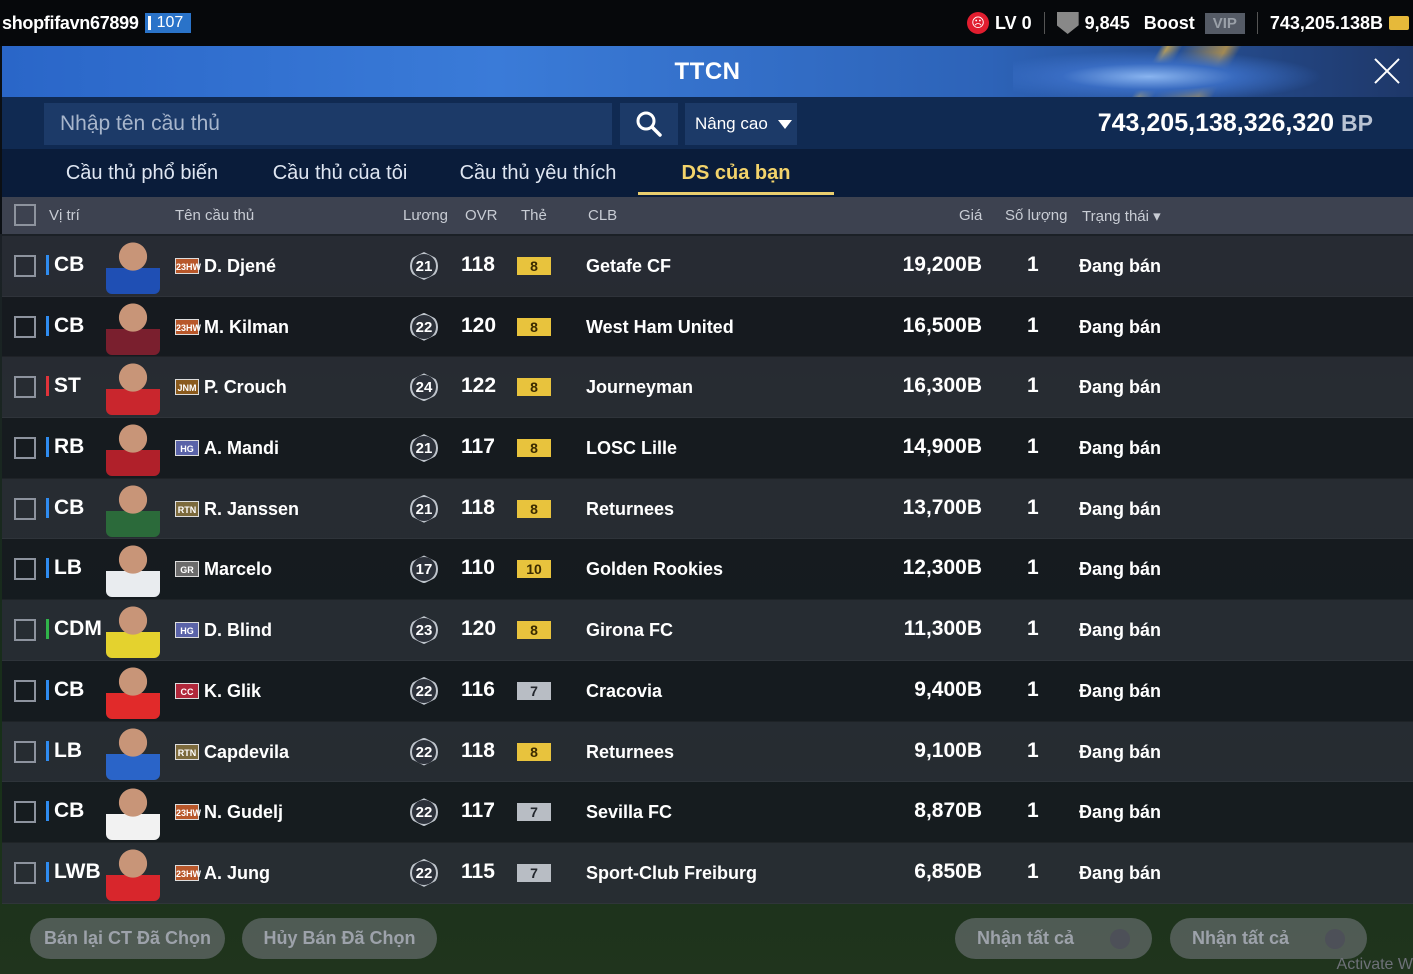 This screenshot has width=1413, height=974. I want to click on col-grade: Thẻ, so click(534, 215).